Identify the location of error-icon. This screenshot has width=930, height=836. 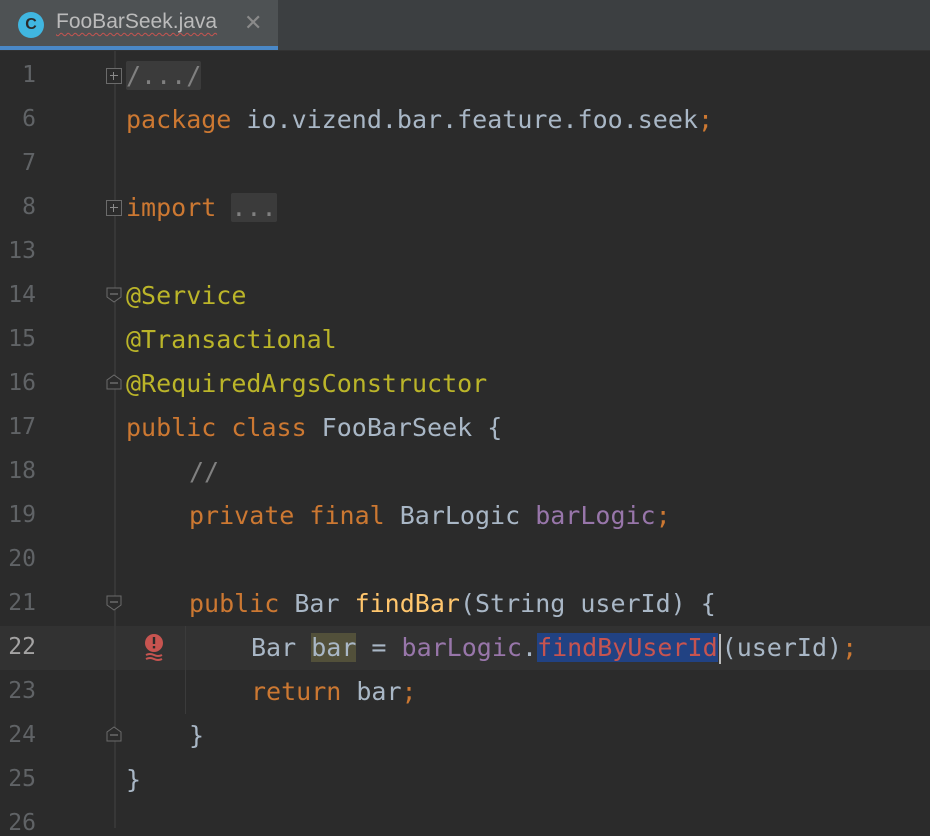
(154, 647).